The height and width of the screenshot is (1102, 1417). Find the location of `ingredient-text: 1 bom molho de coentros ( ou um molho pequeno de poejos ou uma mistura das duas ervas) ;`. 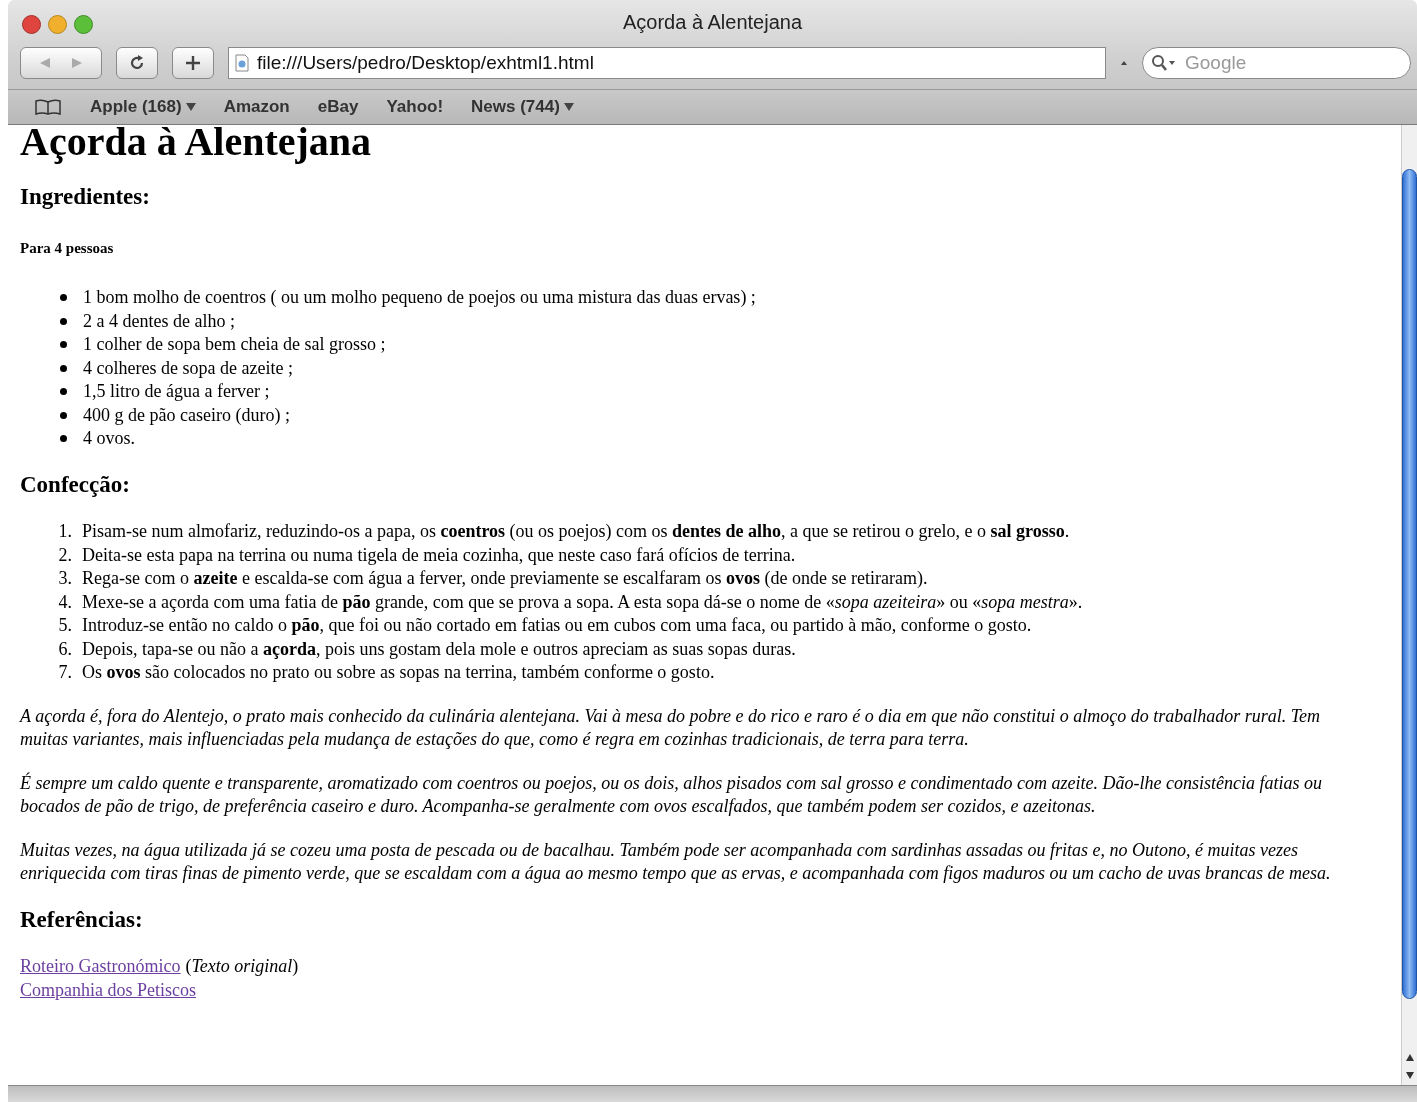

ingredient-text: 1 bom molho de coentros ( ou um molho pequeno de poejos ou uma mistura das duas ervas) ; is located at coordinates (419, 297).